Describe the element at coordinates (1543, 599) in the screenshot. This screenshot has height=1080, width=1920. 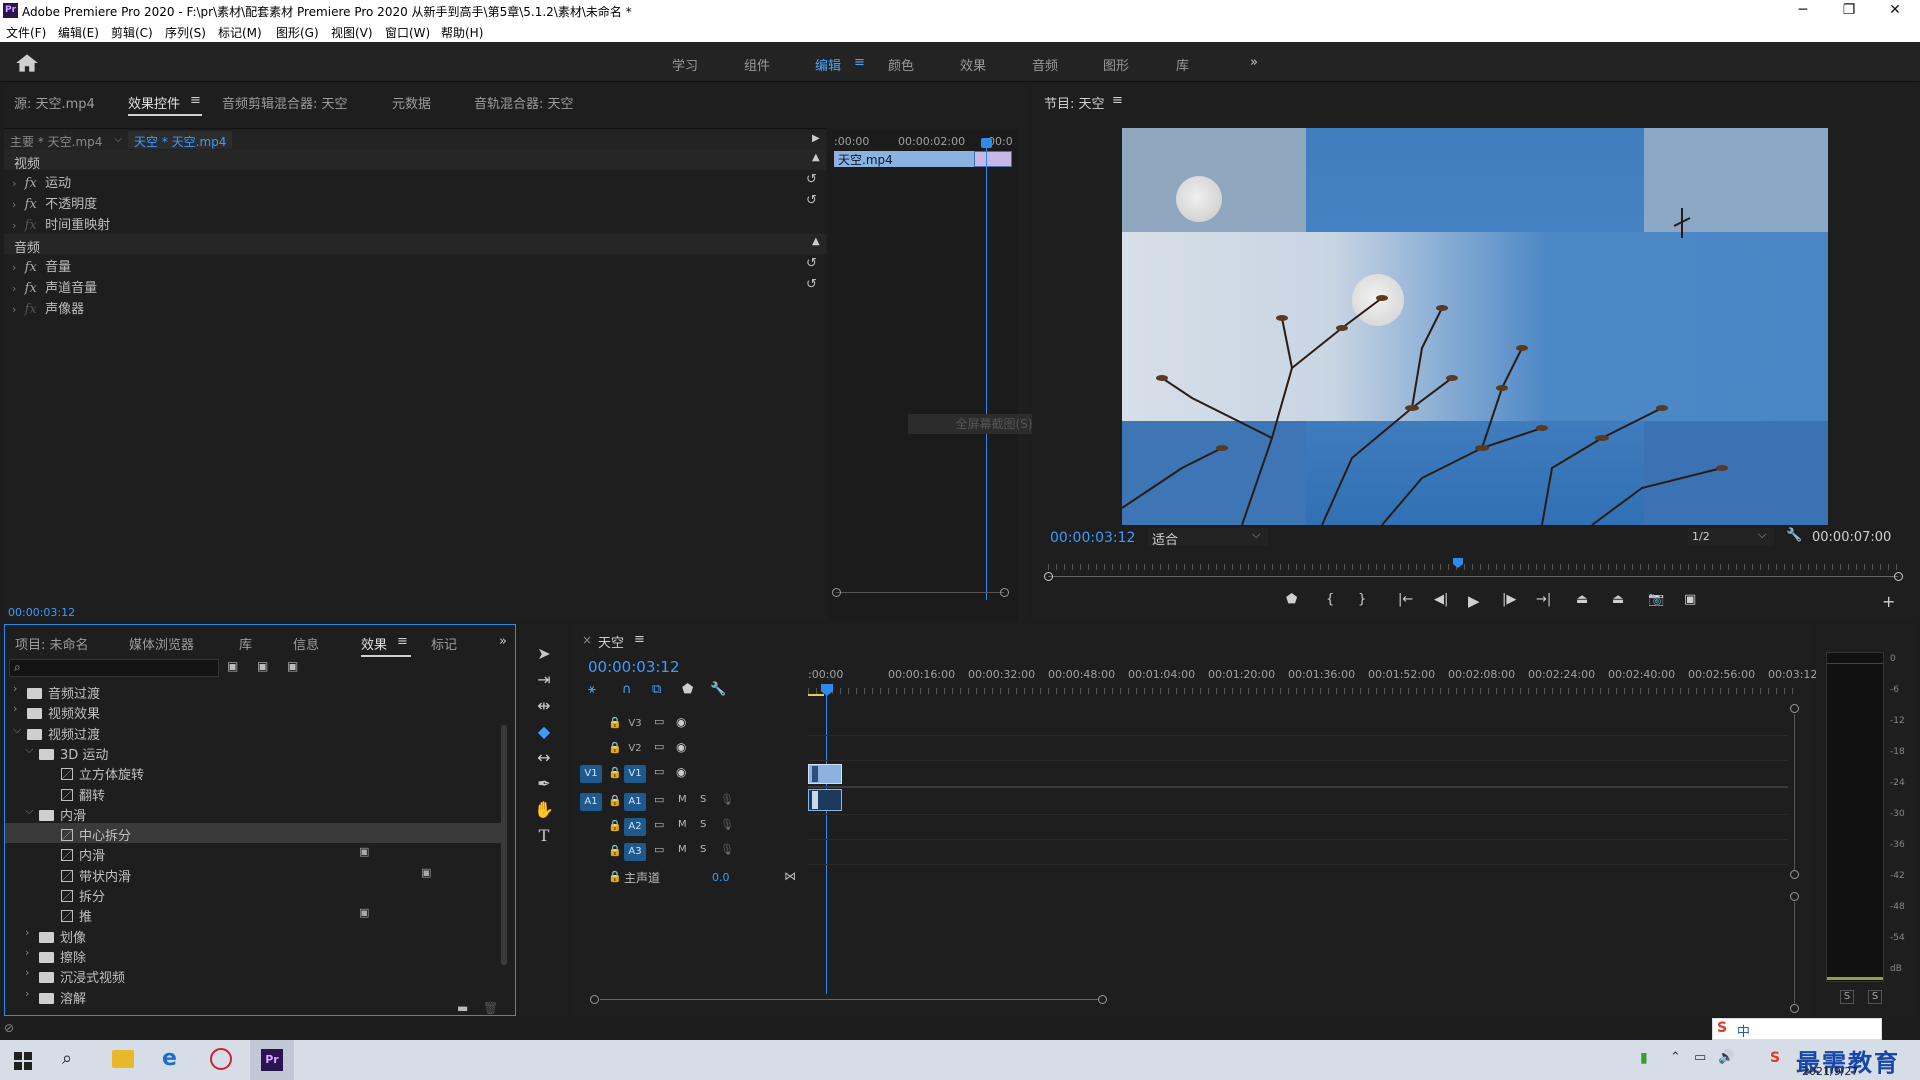
I see `go-to-out-icon: →|` at that location.